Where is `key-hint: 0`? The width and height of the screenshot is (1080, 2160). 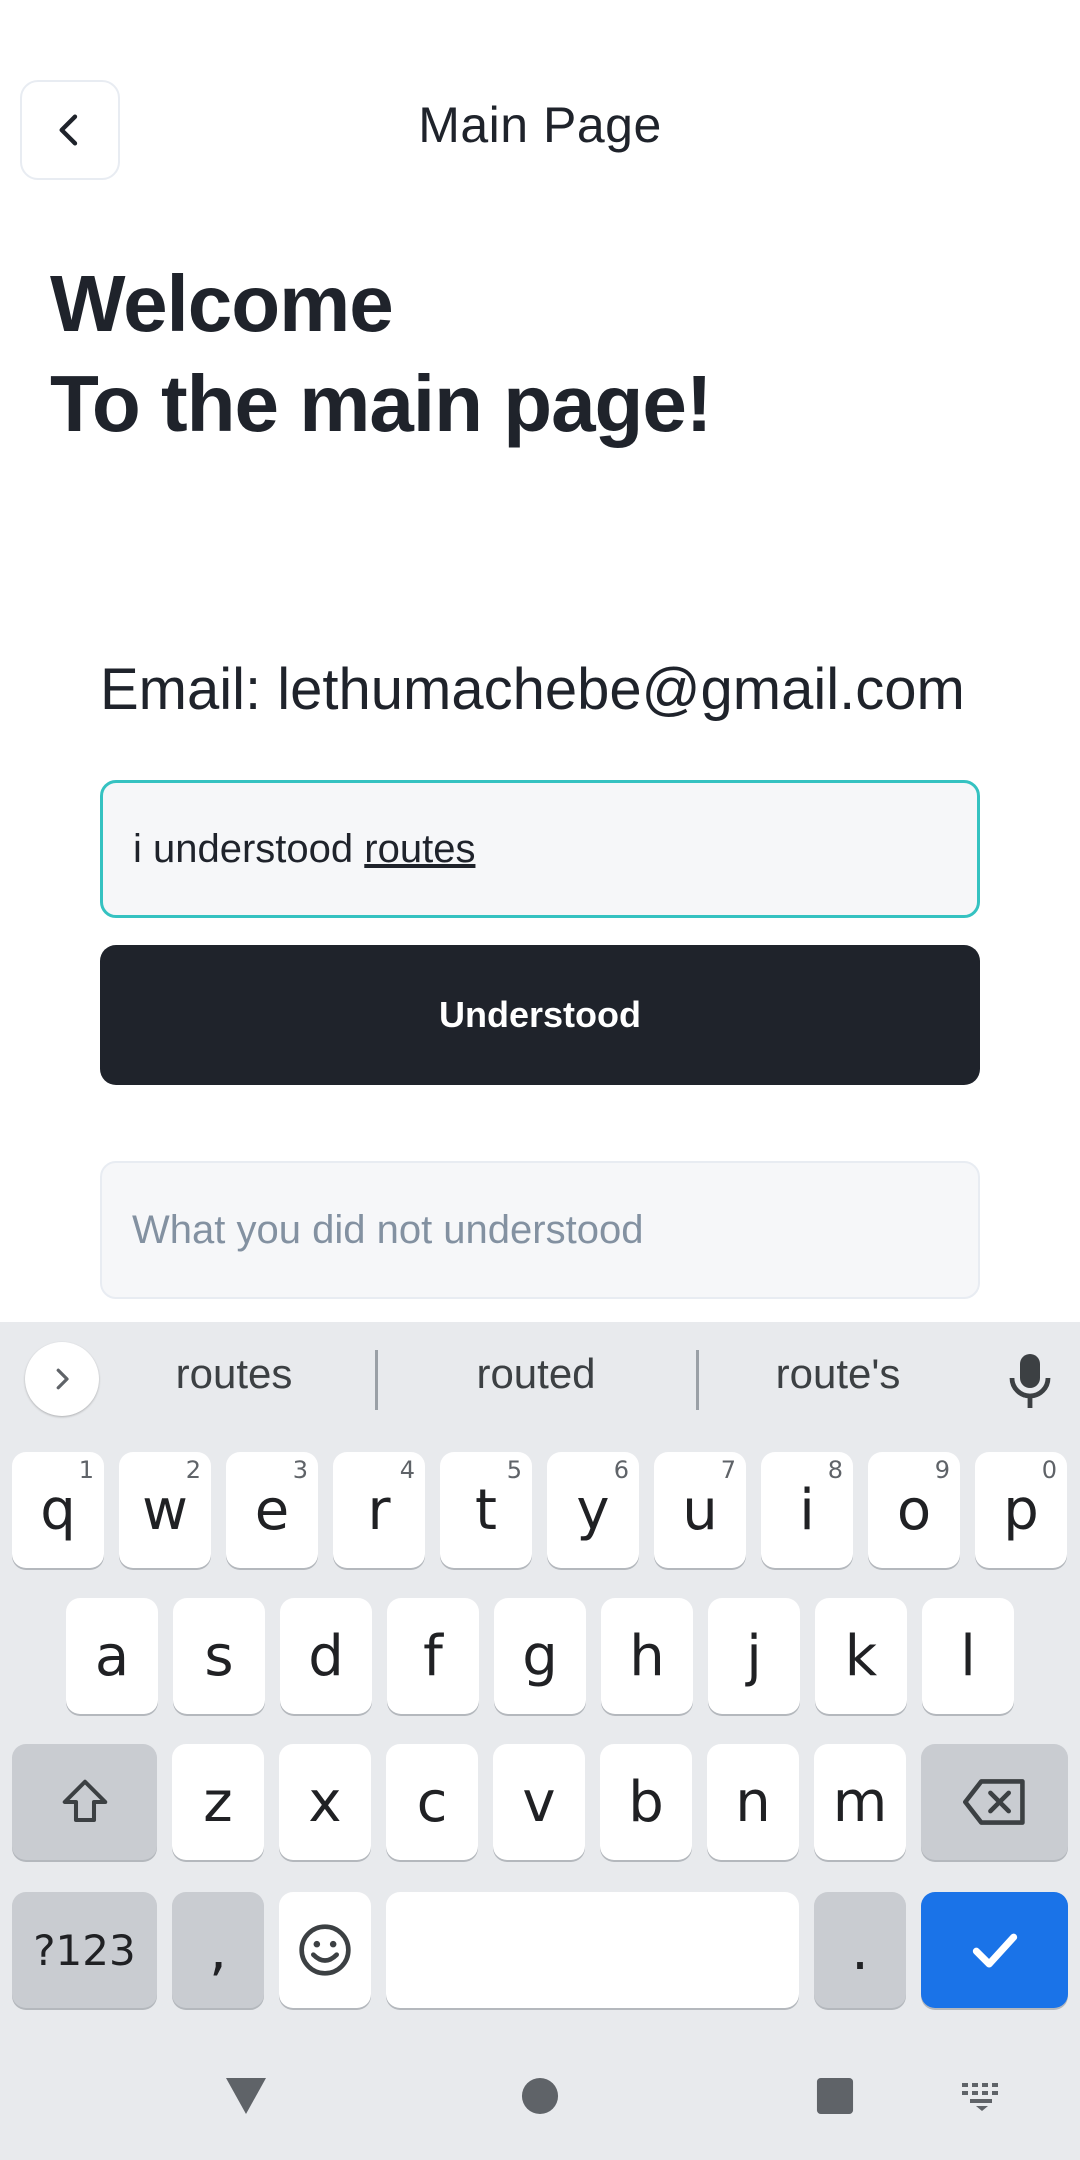 key-hint: 0 is located at coordinates (1049, 1470).